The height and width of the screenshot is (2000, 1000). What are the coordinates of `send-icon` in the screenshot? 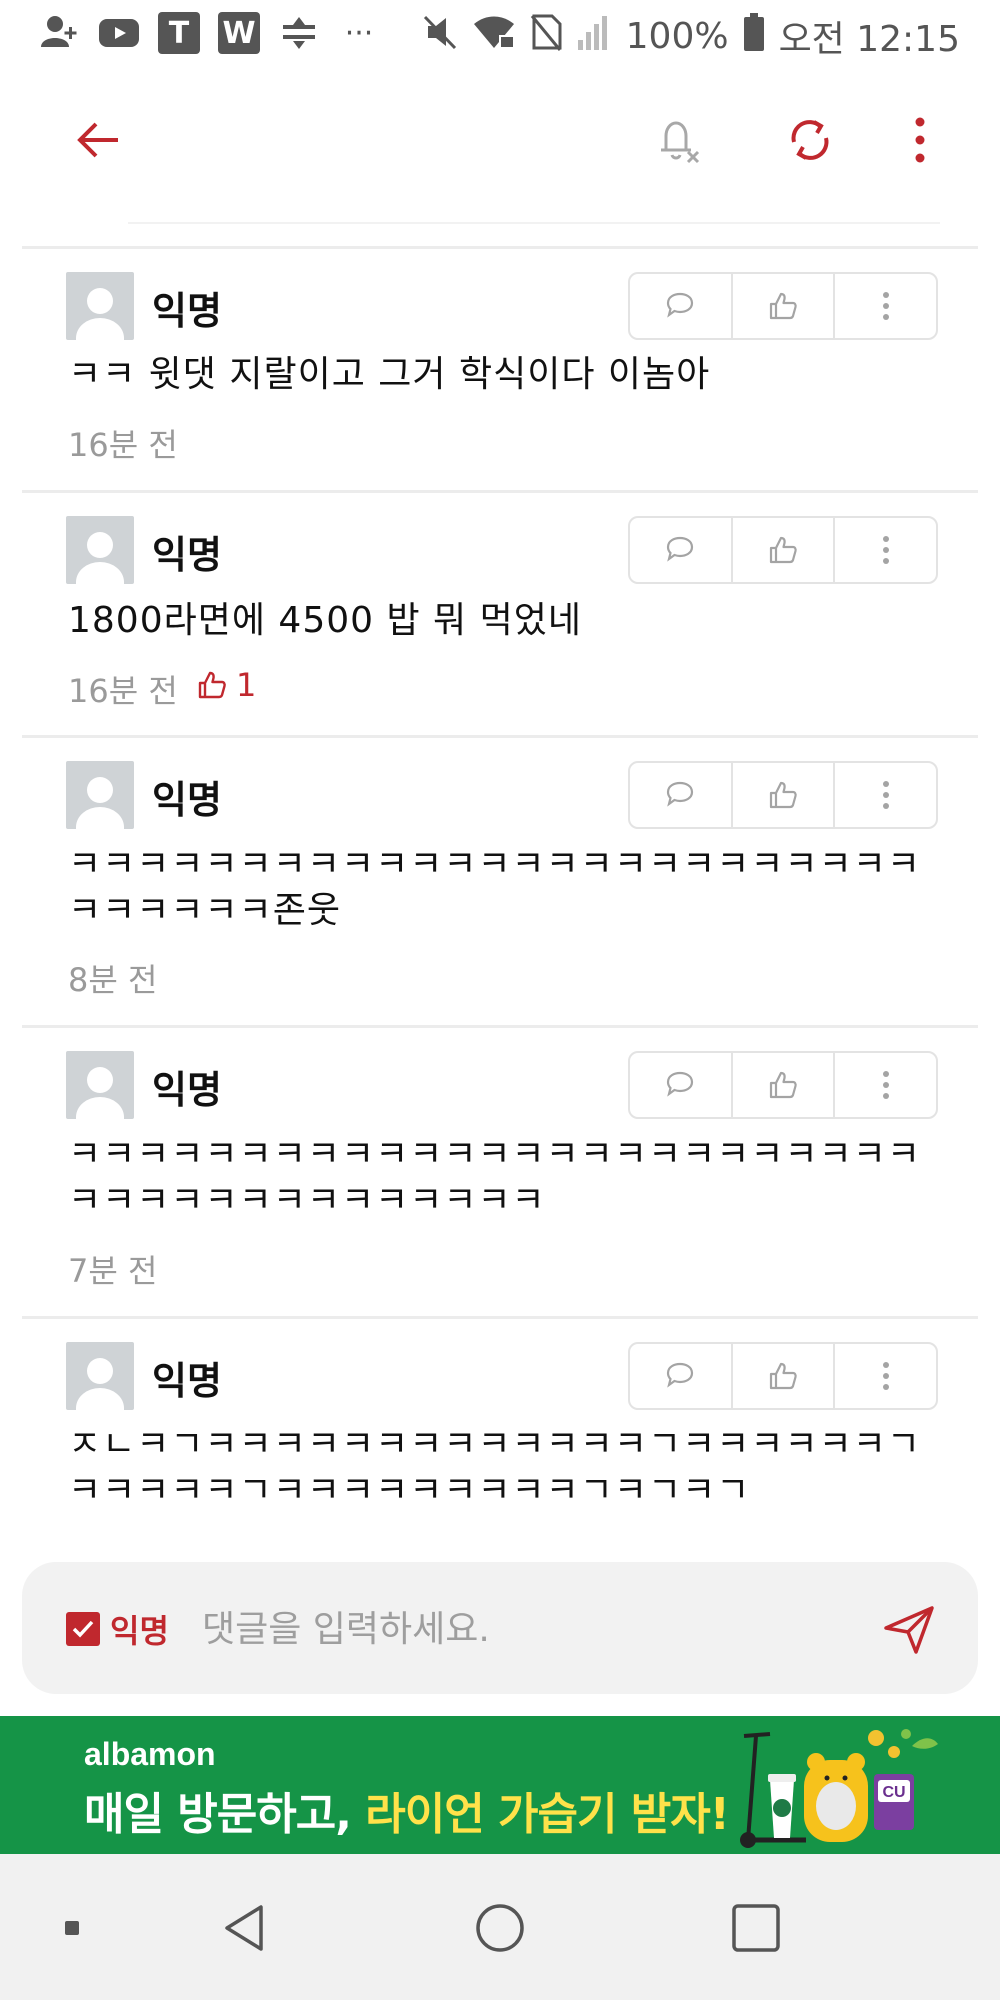 It's located at (910, 1630).